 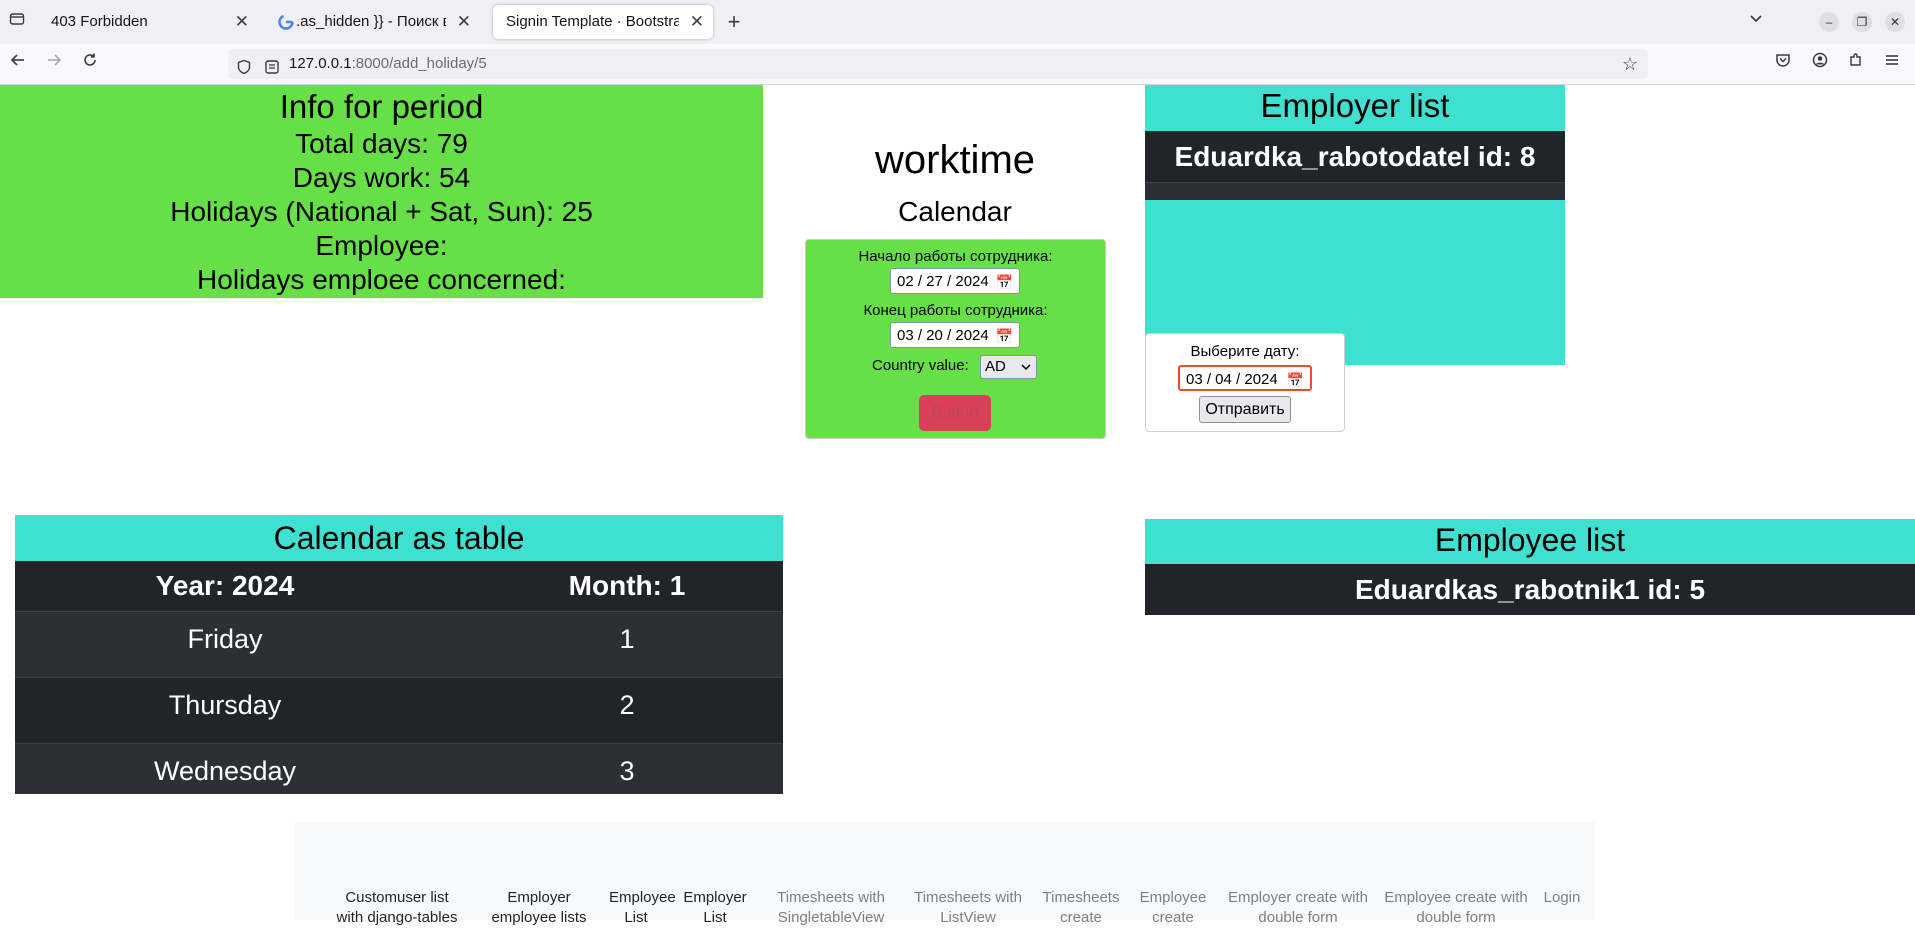 I want to click on nav-link-employer-employee-lists: Employer employee lists, so click(x=539, y=908).